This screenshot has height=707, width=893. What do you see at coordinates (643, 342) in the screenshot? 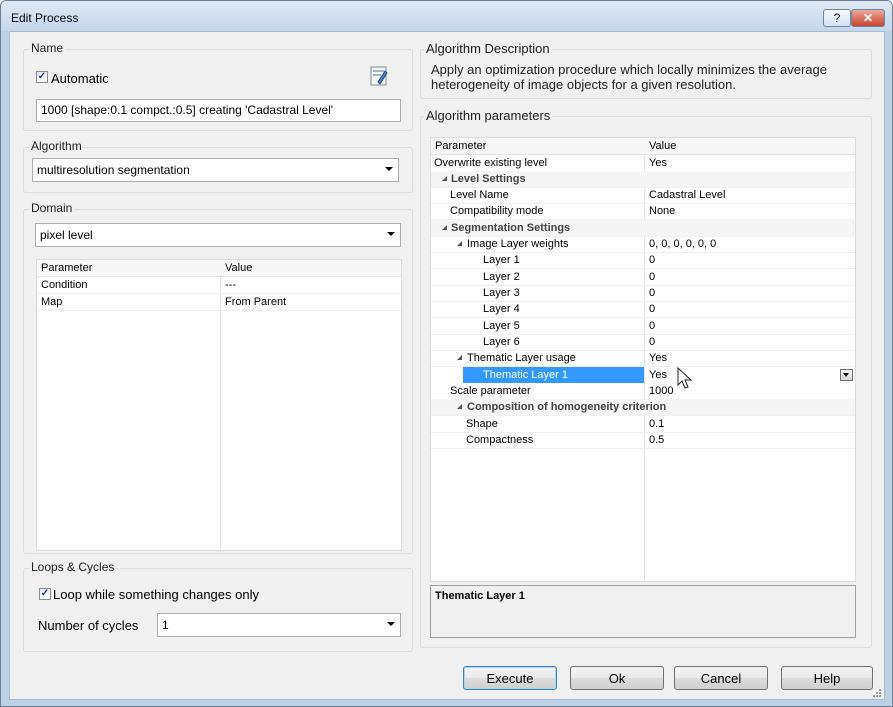
I see `param-row-layer-6: Layer 6 0` at bounding box center [643, 342].